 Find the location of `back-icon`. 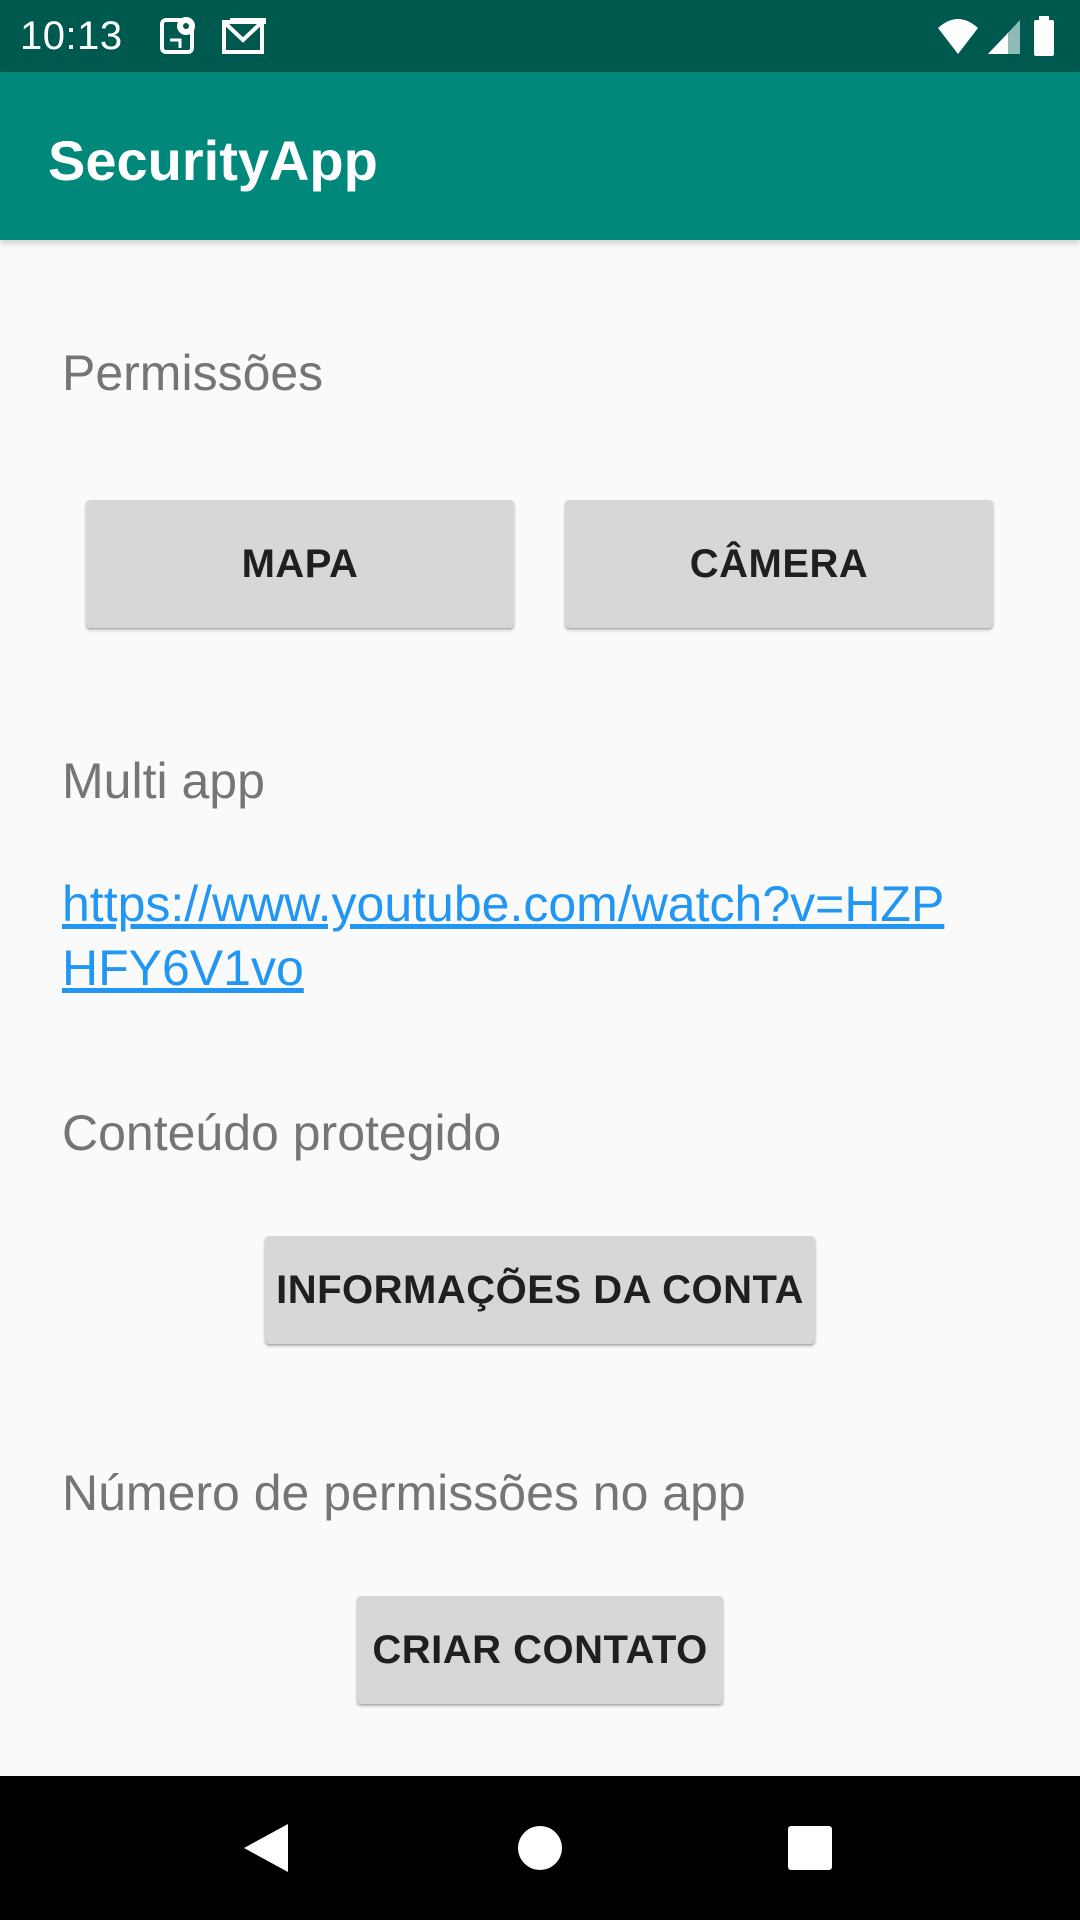

back-icon is located at coordinates (268, 1848).